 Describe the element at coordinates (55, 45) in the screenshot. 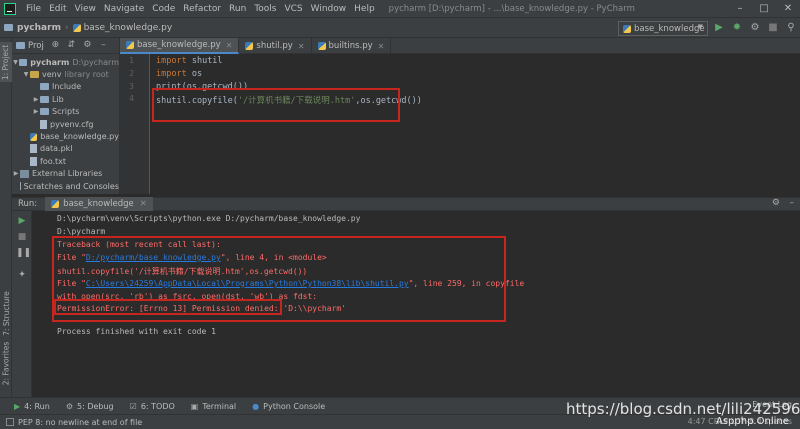

I see `target-icon: ⊕` at that location.